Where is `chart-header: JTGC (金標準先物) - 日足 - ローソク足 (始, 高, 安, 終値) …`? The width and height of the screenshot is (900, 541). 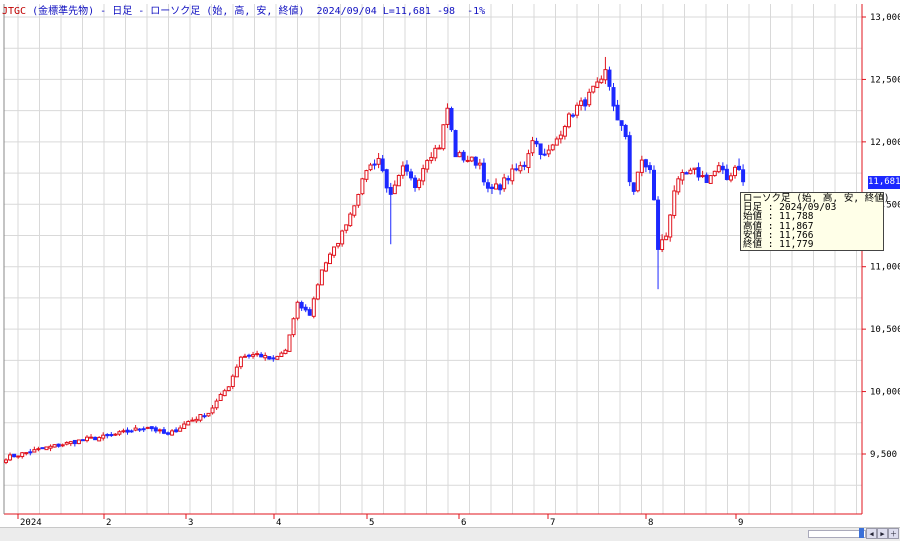
chart-header: JTGC (金標準先物) - 日足 - ローソク足 (始, 高, 安, 終値) … is located at coordinates (243, 9).